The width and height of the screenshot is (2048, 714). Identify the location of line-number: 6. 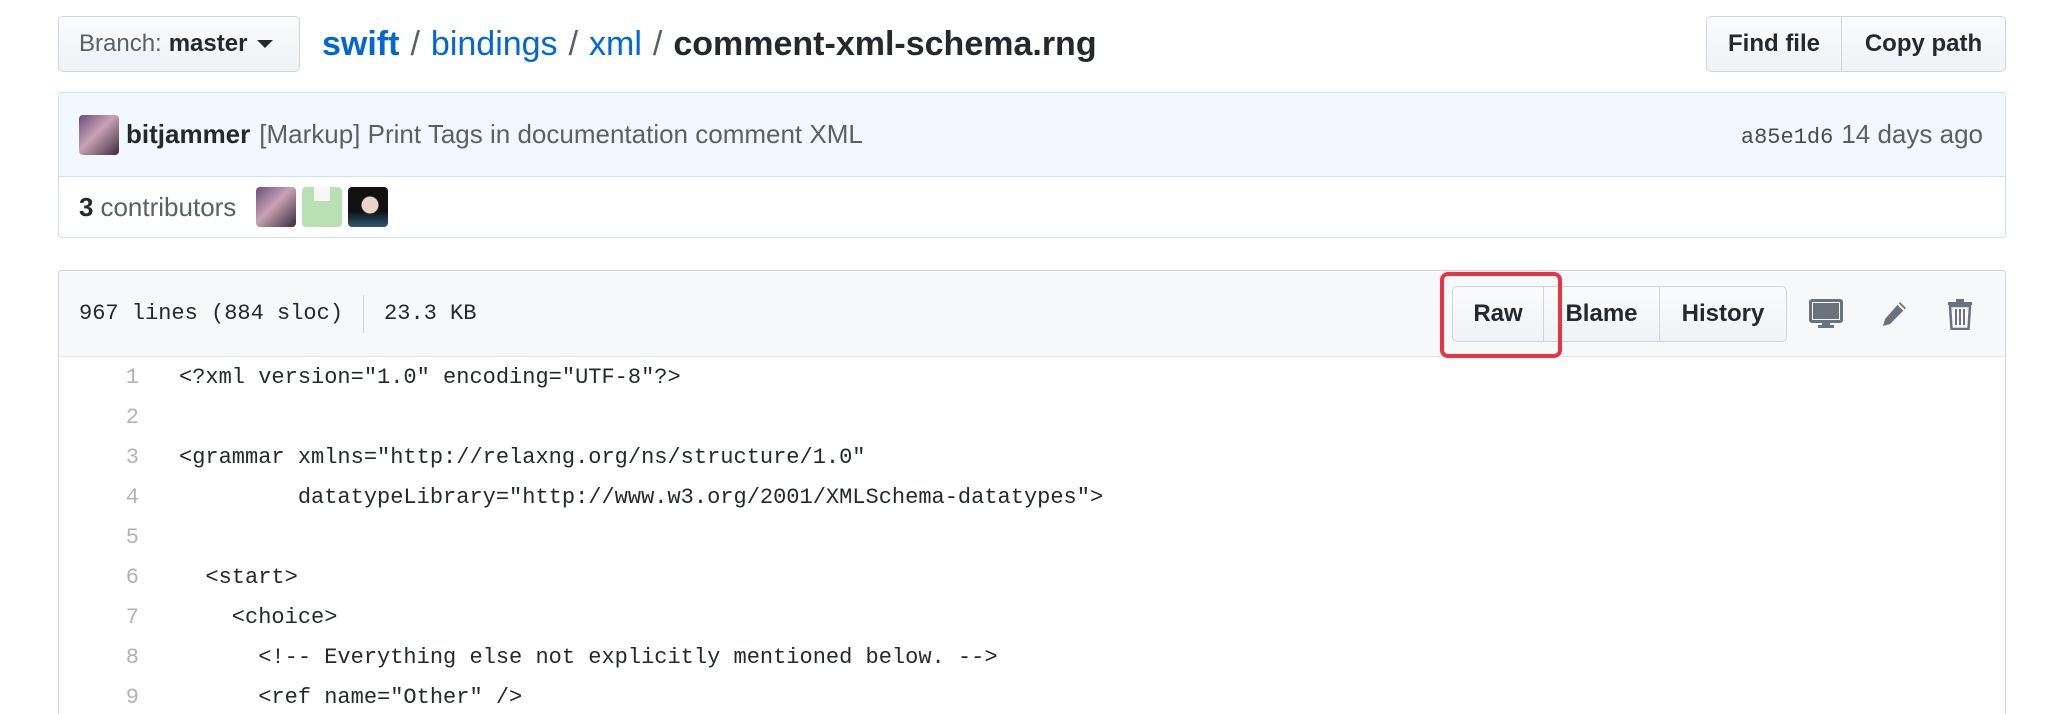
(99, 577).